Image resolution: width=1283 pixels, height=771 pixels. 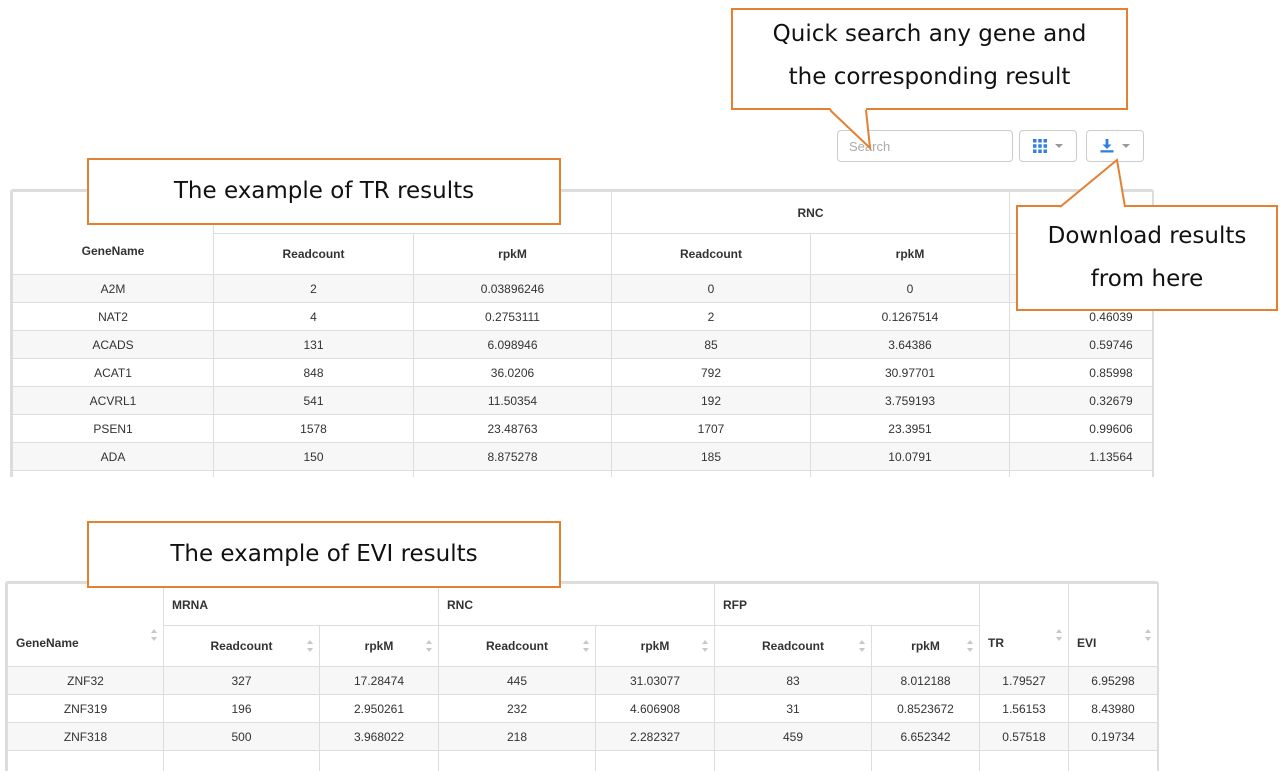 What do you see at coordinates (113, 373) in the screenshot?
I see `cell-gene: ACAT1` at bounding box center [113, 373].